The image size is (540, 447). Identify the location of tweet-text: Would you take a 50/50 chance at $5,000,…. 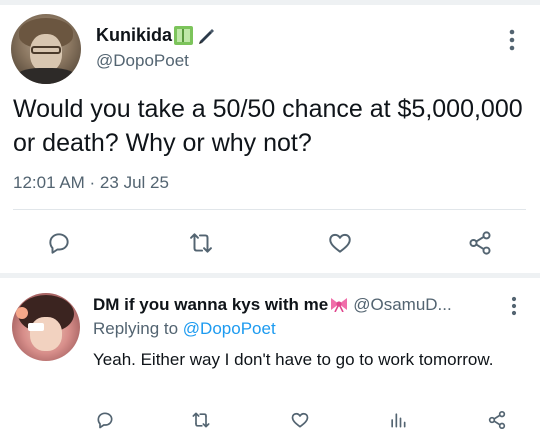
(268, 126).